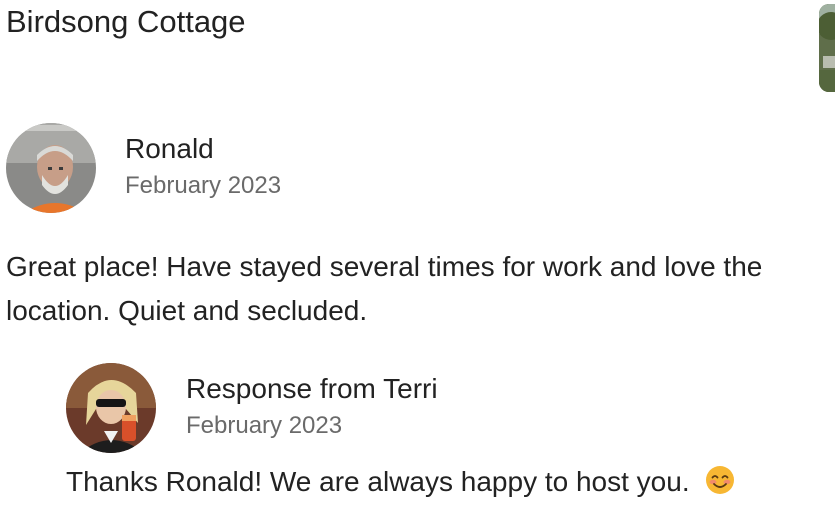 Image resolution: width=835 pixels, height=511 pixels. What do you see at coordinates (169, 148) in the screenshot?
I see `reviewer-name: Ronald` at bounding box center [169, 148].